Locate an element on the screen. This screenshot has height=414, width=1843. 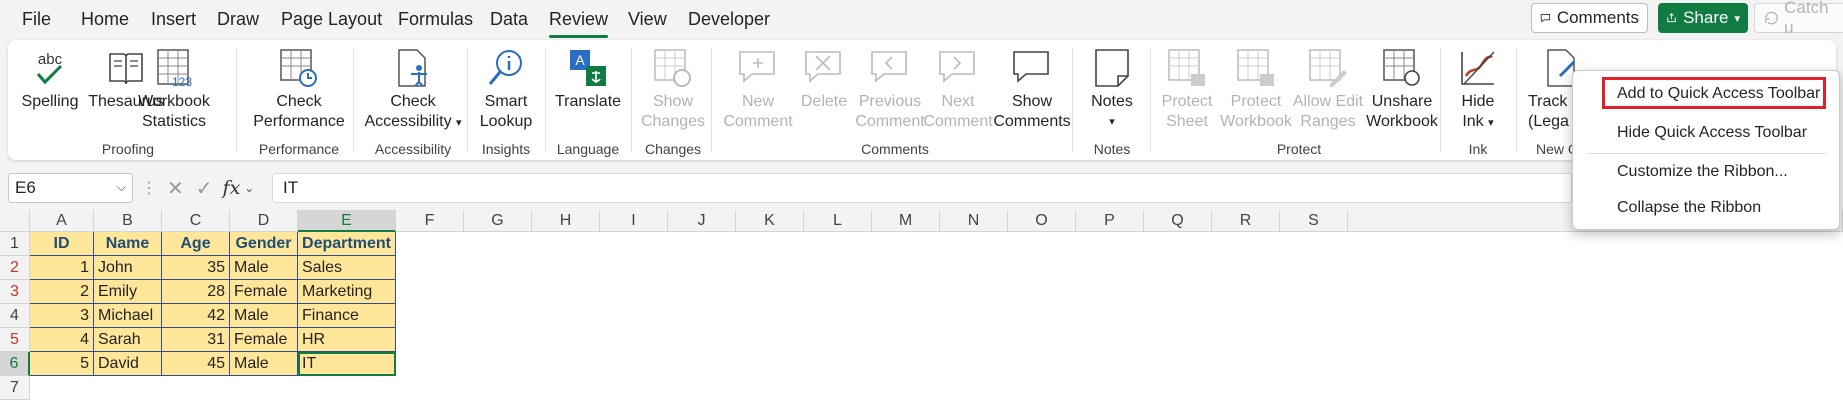
menu-item-collapse-the-ribbon: Collapse the Ribbon is located at coordinates (1689, 208).